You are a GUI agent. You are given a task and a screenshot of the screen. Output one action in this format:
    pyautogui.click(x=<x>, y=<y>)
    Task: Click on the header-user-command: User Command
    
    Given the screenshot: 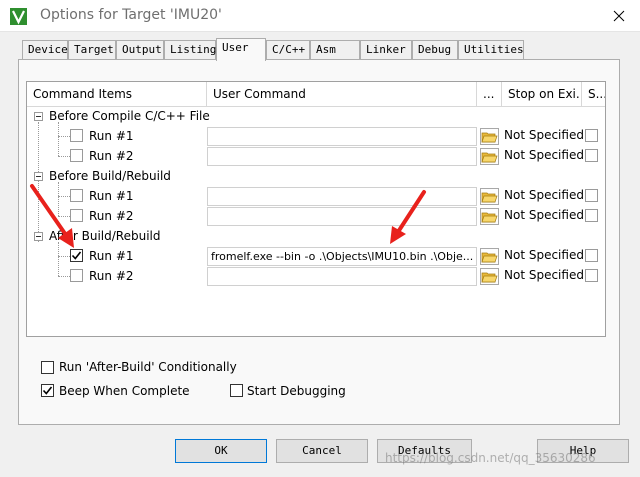 What is the action you would take?
    pyautogui.click(x=342, y=94)
    